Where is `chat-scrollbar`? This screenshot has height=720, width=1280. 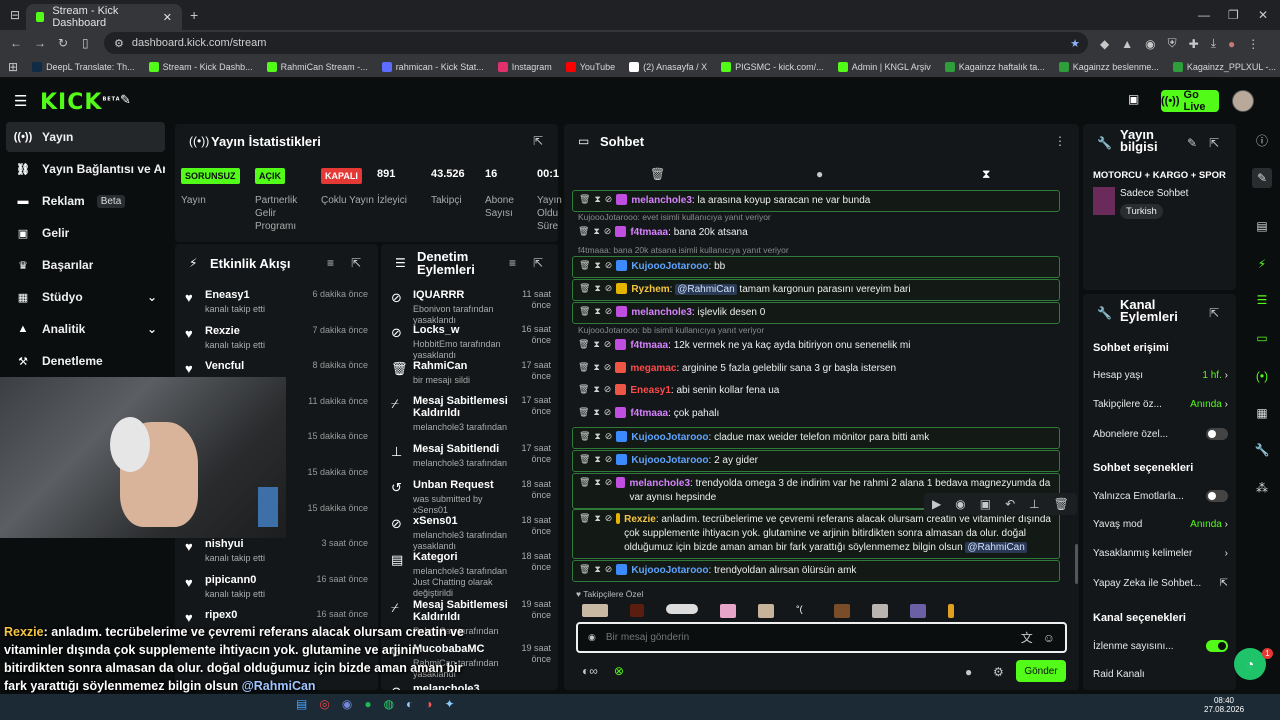 chat-scrollbar is located at coordinates (1076, 564).